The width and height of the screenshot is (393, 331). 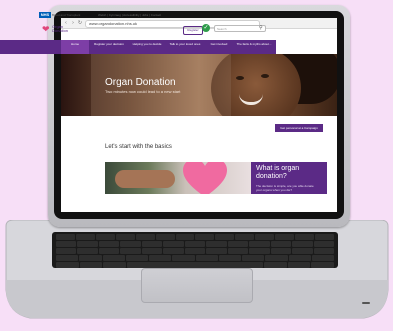 What do you see at coordinates (66, 15) in the screenshot?
I see `nhs-label: Blood and Transplant` at bounding box center [66, 15].